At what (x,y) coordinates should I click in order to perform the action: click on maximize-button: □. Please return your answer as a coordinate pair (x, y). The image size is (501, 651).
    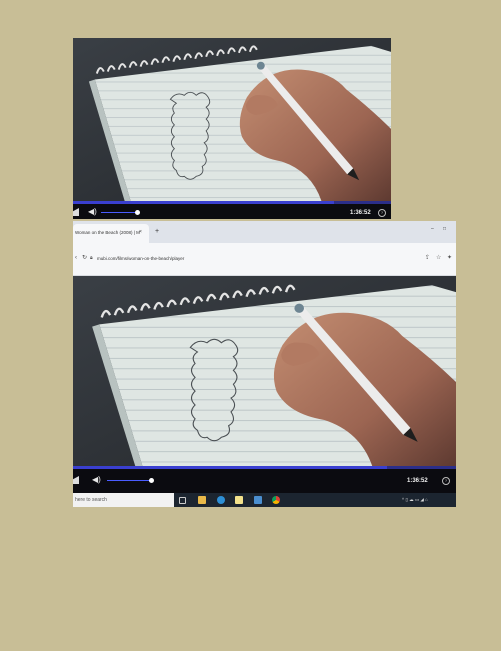
    Looking at the image, I should click on (444, 229).